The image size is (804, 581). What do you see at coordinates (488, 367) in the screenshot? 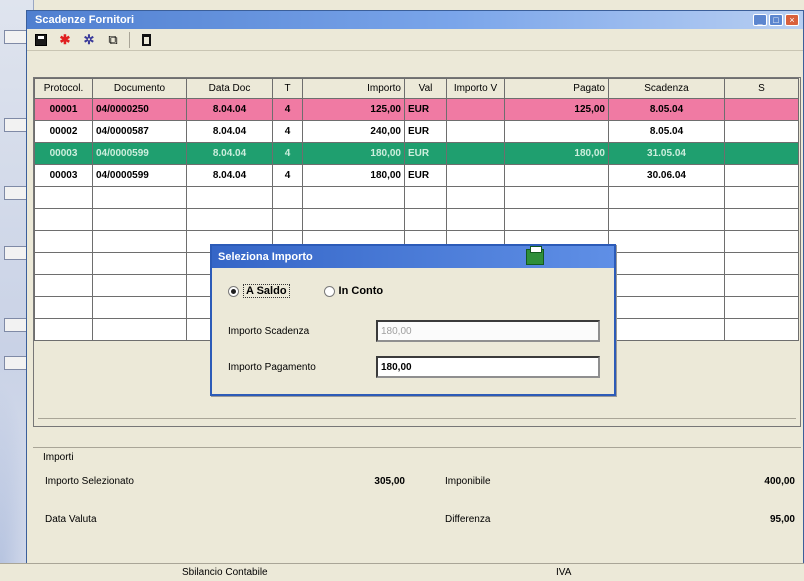
I see `importo-pagamento-field` at bounding box center [488, 367].